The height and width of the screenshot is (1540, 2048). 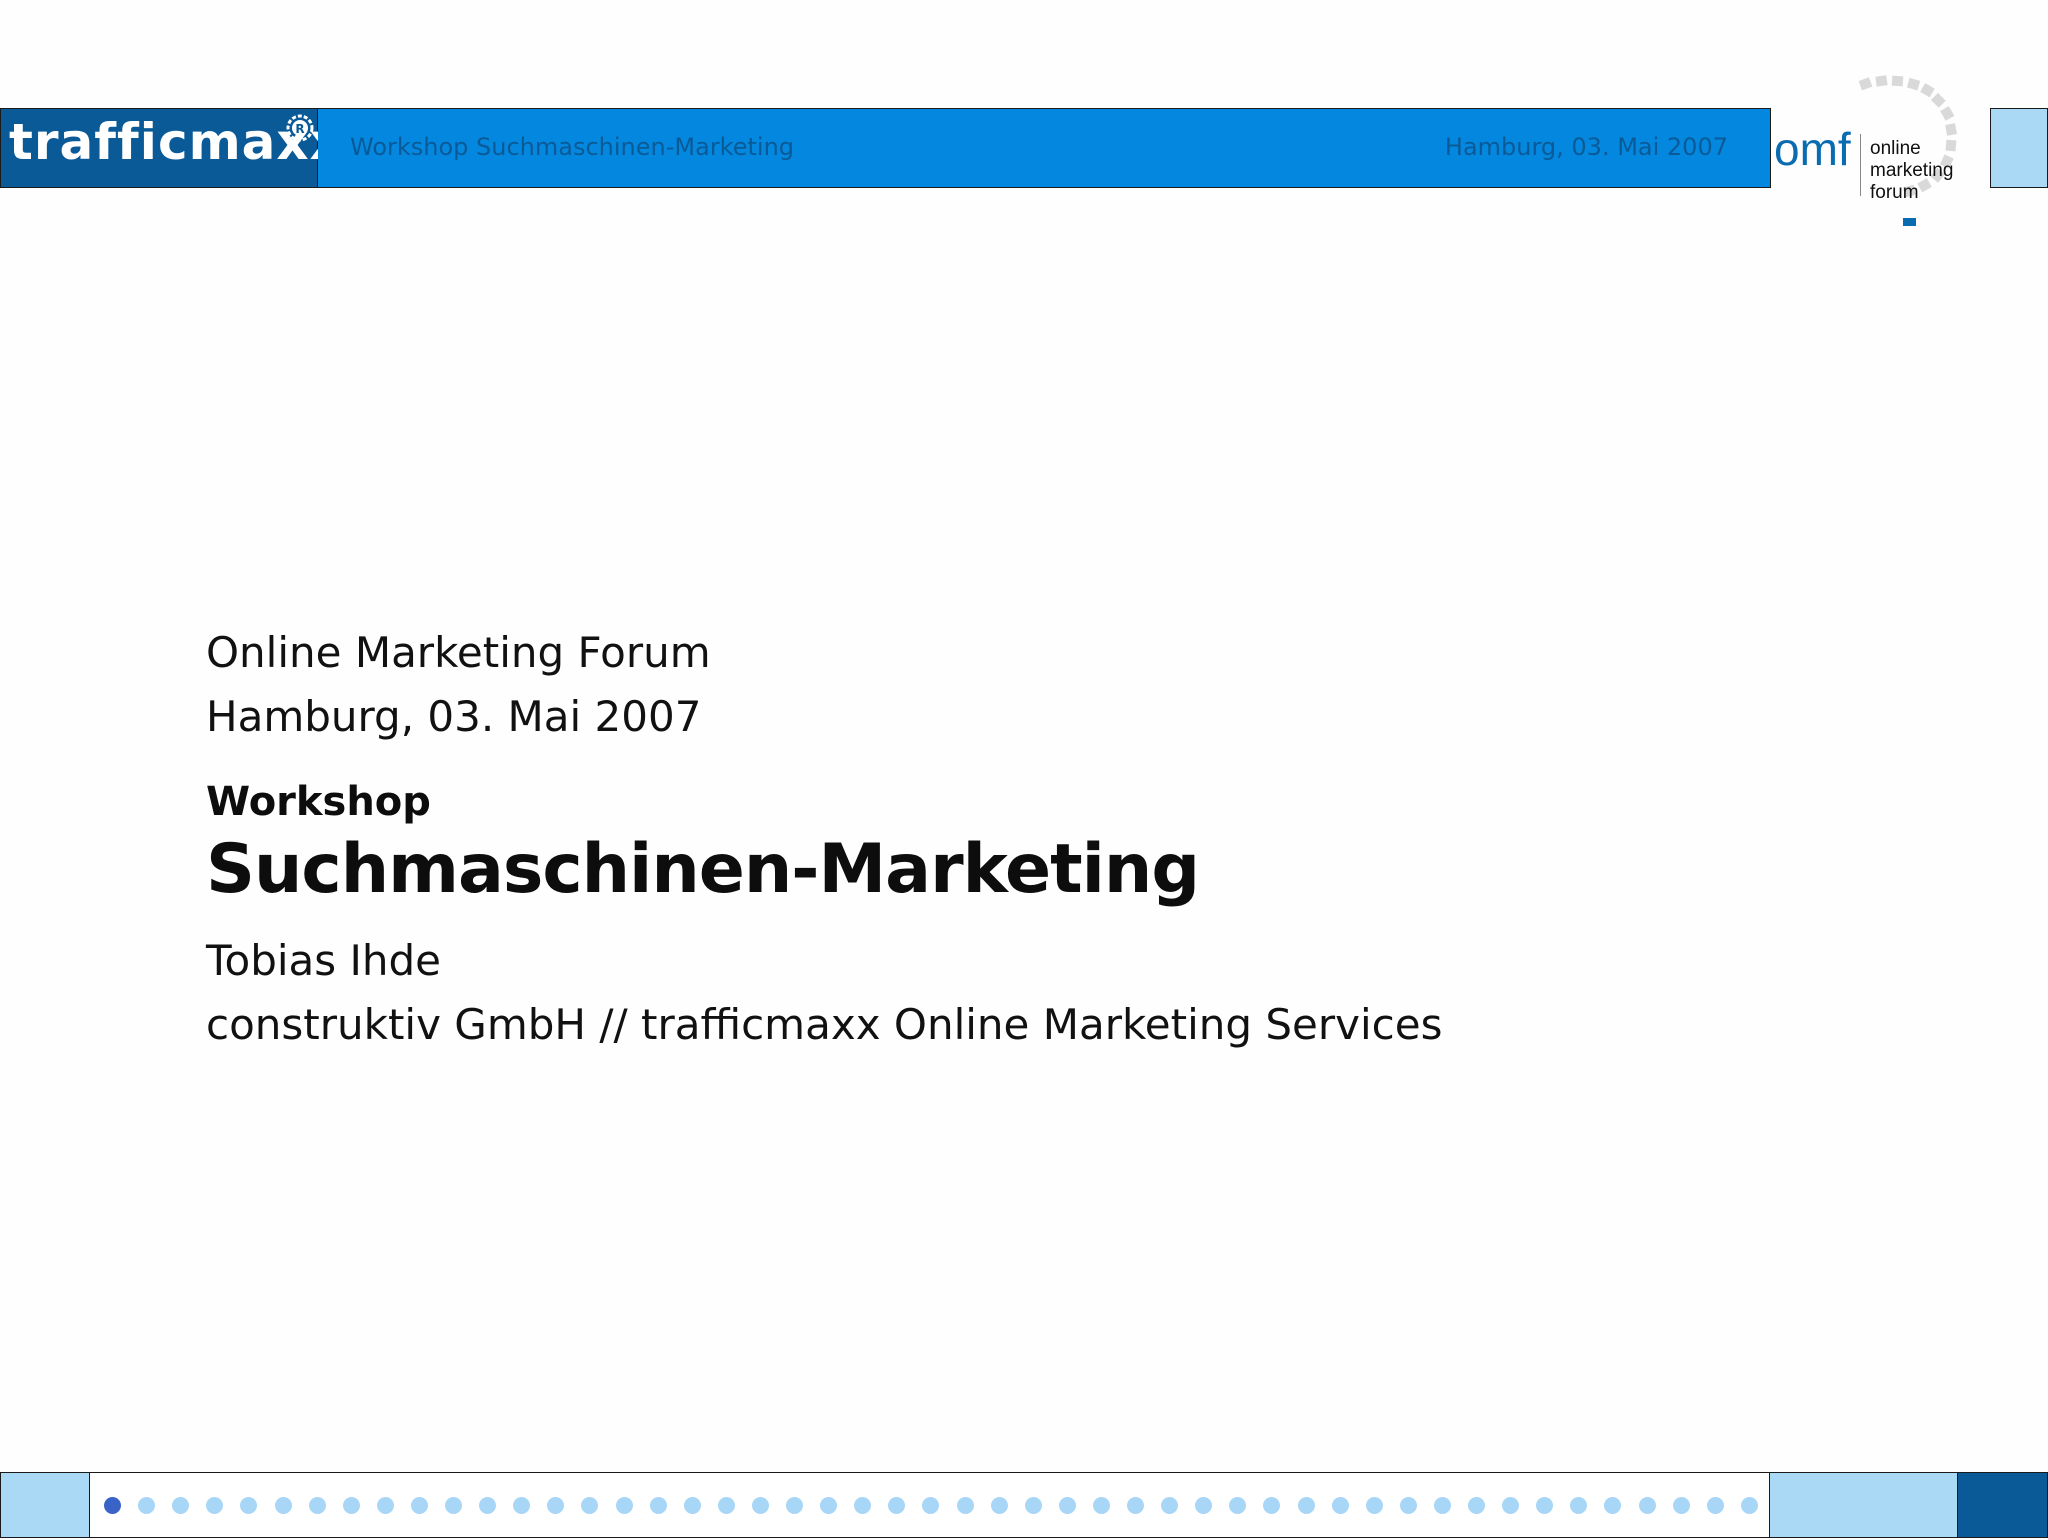 I want to click on event-name: Online Marketing Forum, so click(x=458, y=652).